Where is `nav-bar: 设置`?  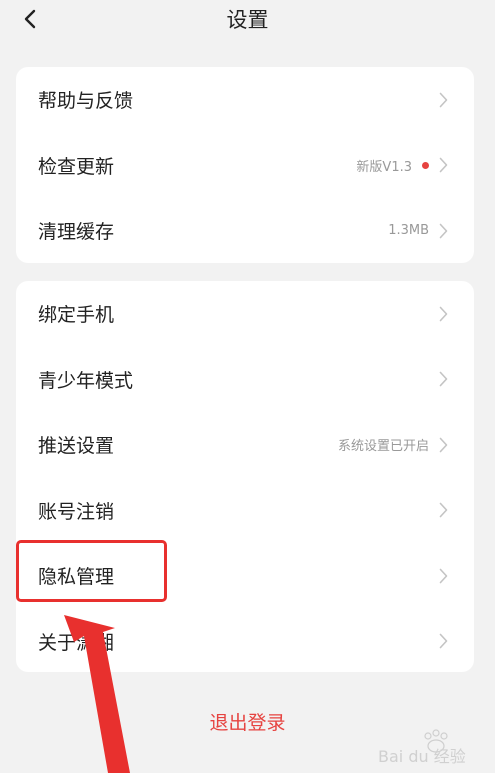
nav-bar: 设置 is located at coordinates (247, 20).